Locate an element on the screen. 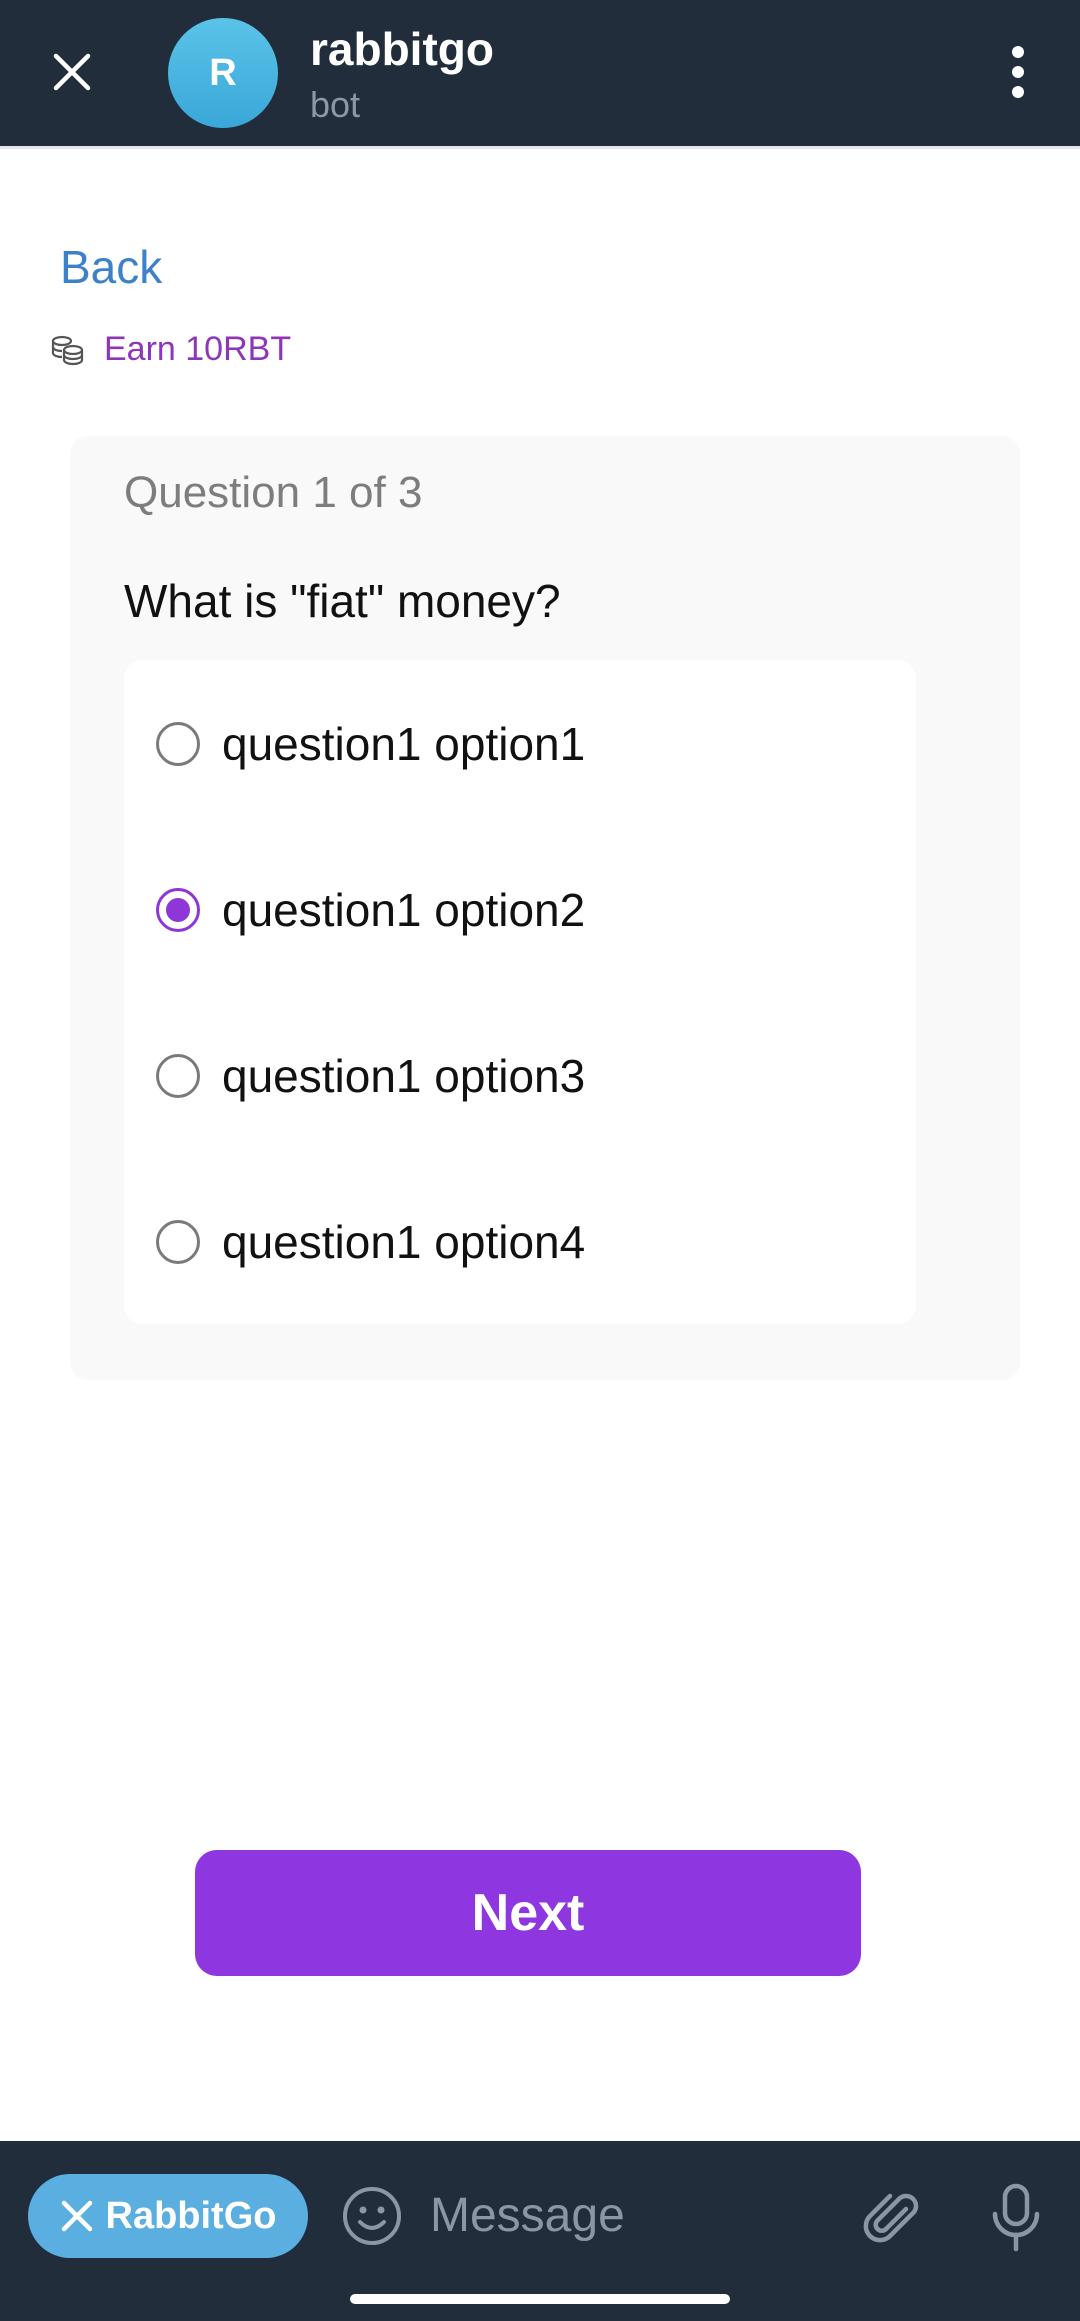 The width and height of the screenshot is (1080, 2321). coins-icon is located at coordinates (67, 350).